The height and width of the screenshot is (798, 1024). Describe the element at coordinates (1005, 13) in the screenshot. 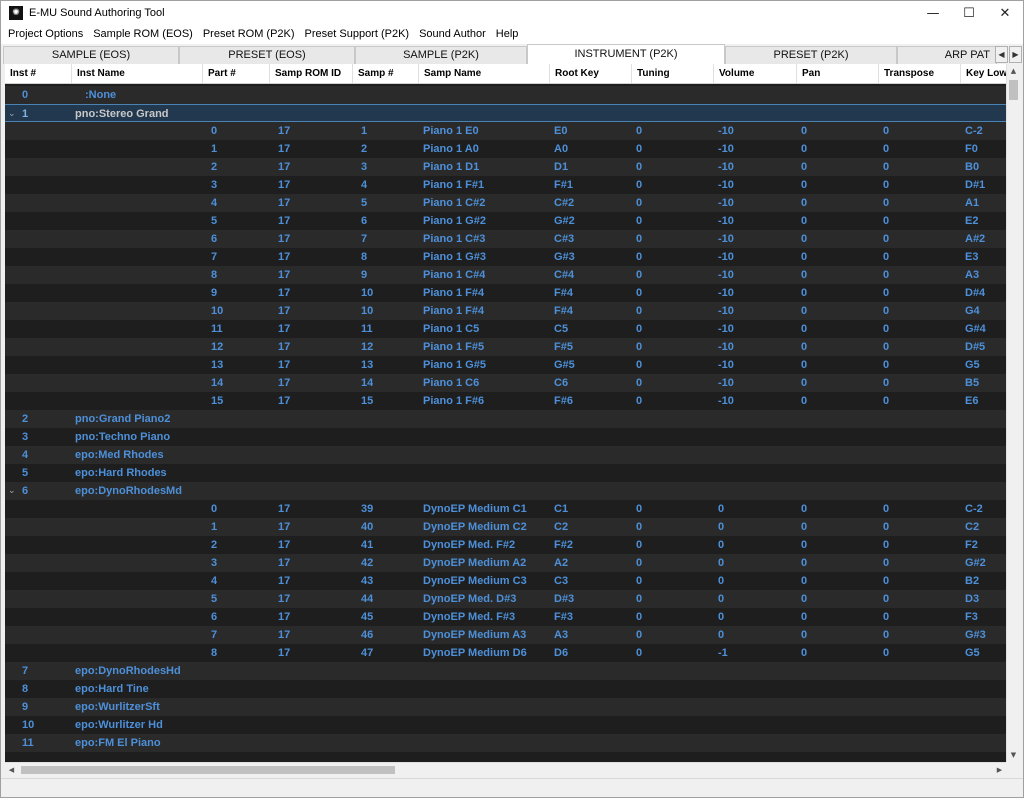

I see `close-button: ✕` at that location.